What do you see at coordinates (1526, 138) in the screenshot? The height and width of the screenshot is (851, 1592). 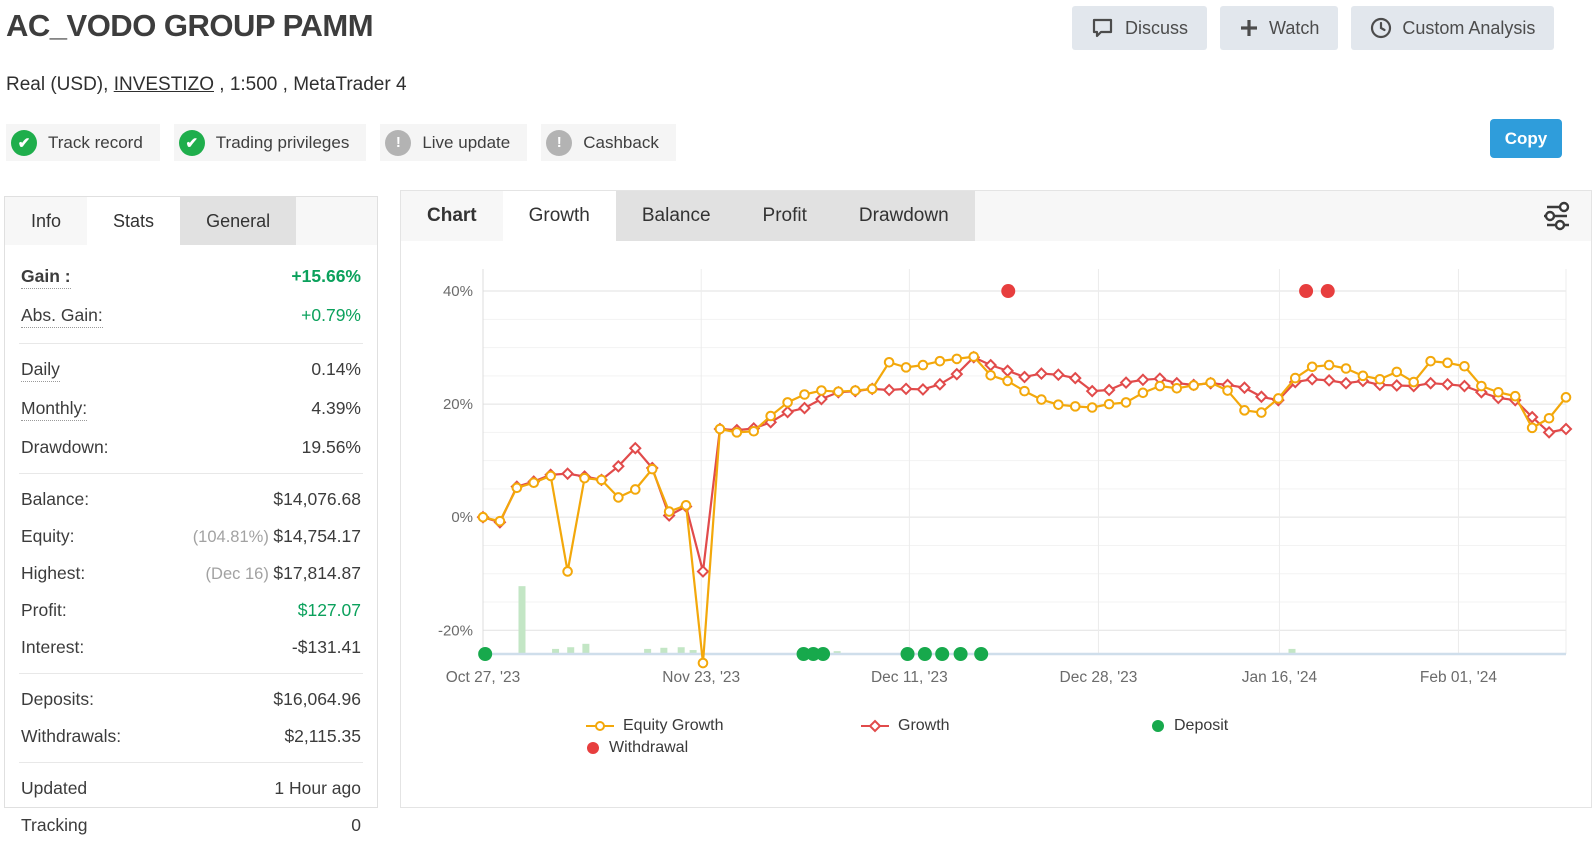 I see `copy-button: Copy` at bounding box center [1526, 138].